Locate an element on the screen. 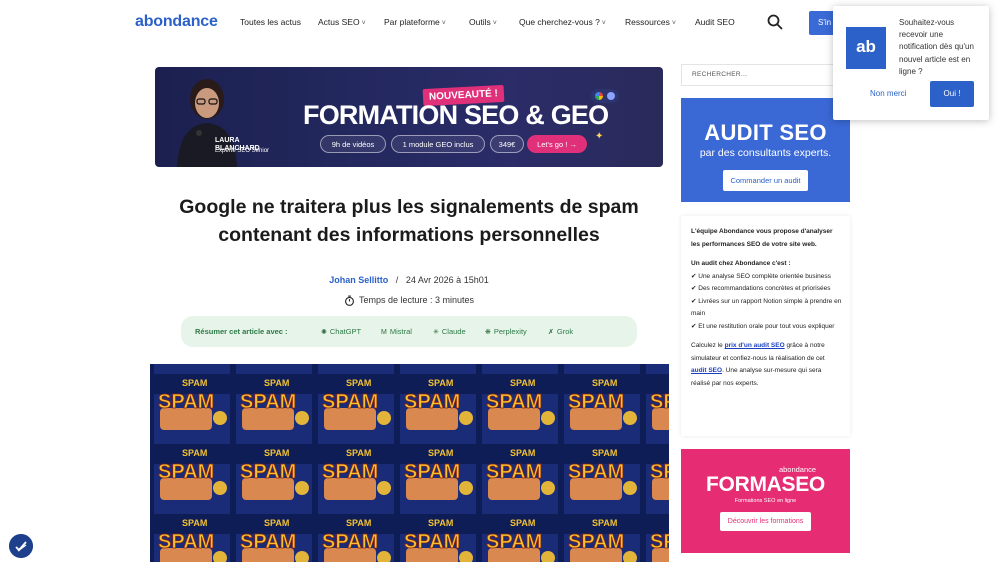  summarize-perplexity: ❋ Perplexity is located at coordinates (506, 331).